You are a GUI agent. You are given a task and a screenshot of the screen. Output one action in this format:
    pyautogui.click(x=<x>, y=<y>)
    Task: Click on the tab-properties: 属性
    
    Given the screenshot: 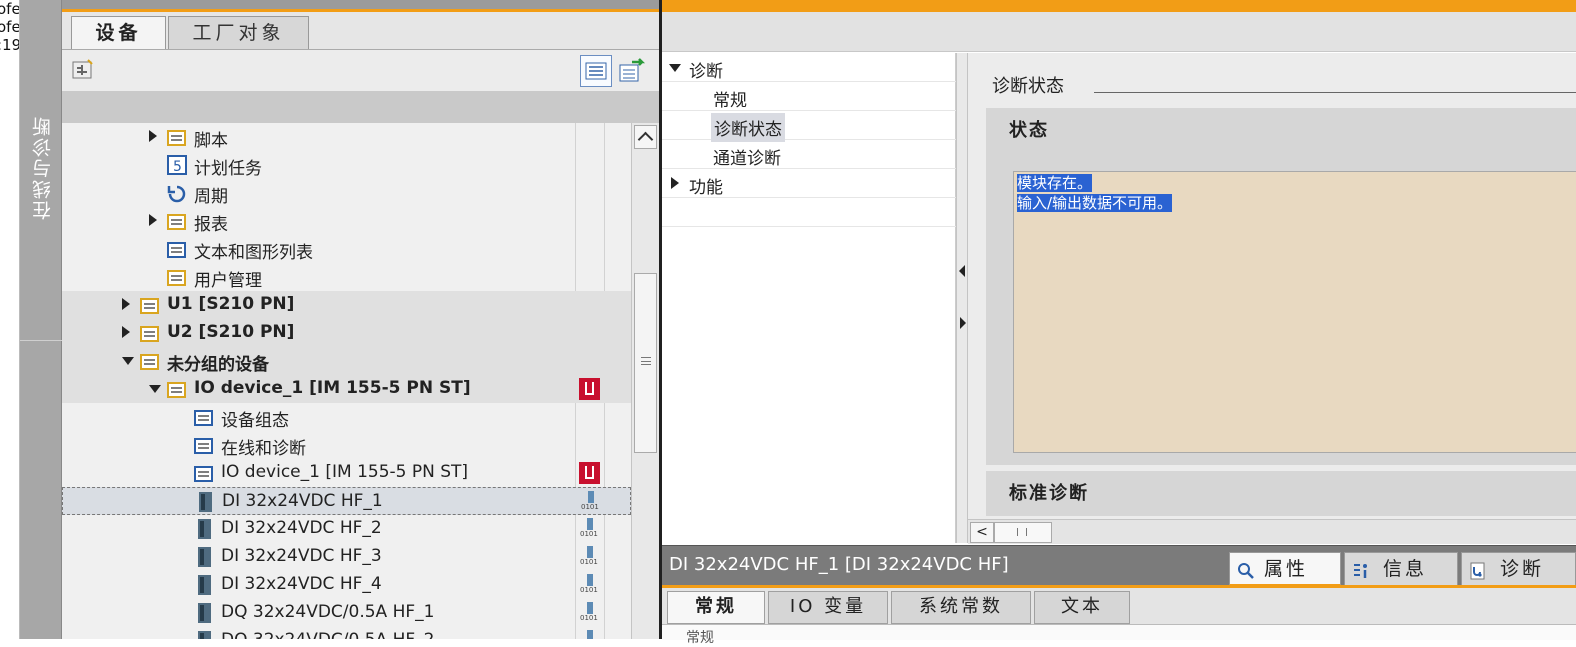 What is the action you would take?
    pyautogui.click(x=1285, y=569)
    